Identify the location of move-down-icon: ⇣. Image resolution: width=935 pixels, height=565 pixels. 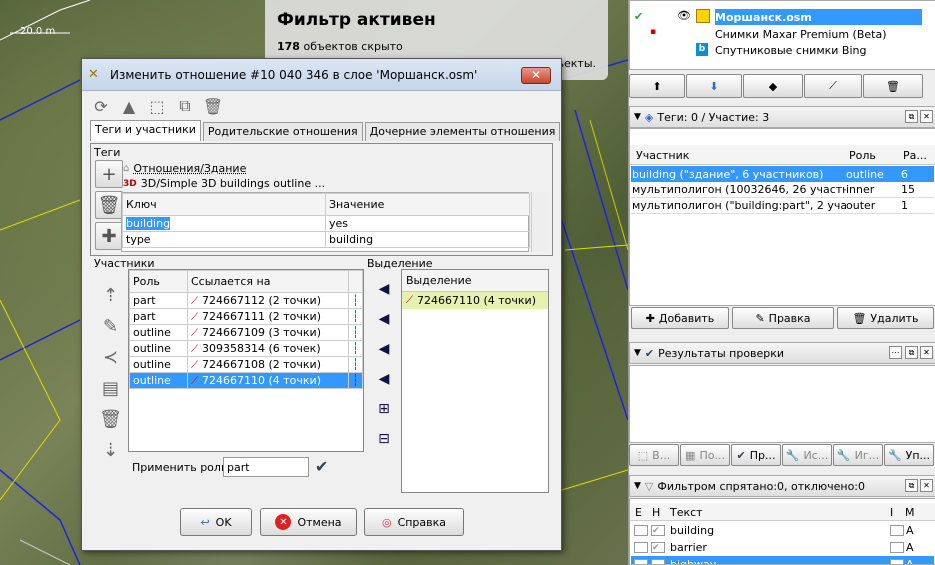
(110, 450).